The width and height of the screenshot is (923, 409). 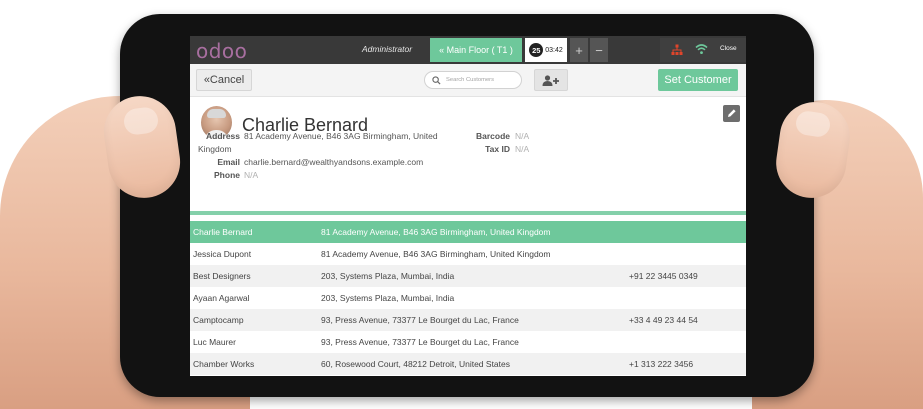 What do you see at coordinates (224, 364) in the screenshot?
I see `customer-row-name: Chamber Works` at bounding box center [224, 364].